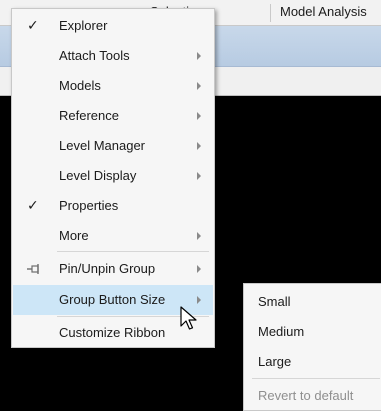 Image resolution: width=381 pixels, height=411 pixels. Describe the element at coordinates (313, 301) in the screenshot. I see `submenu-item-small: Small` at that location.